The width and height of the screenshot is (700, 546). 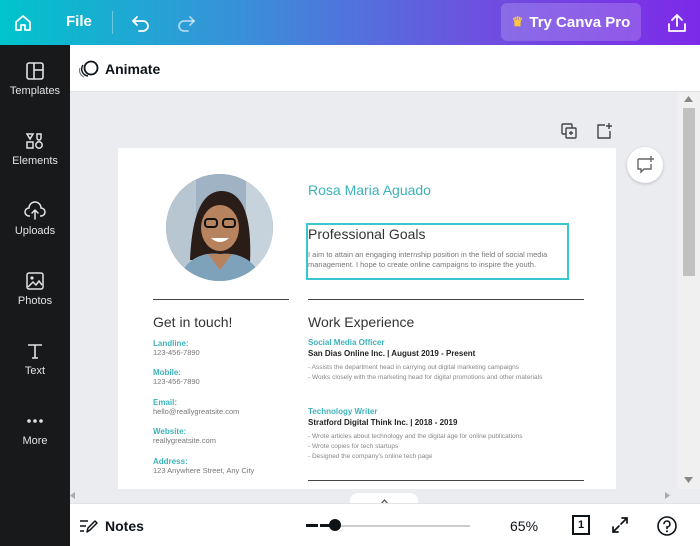 I want to click on add-page-icon, so click(x=604, y=131).